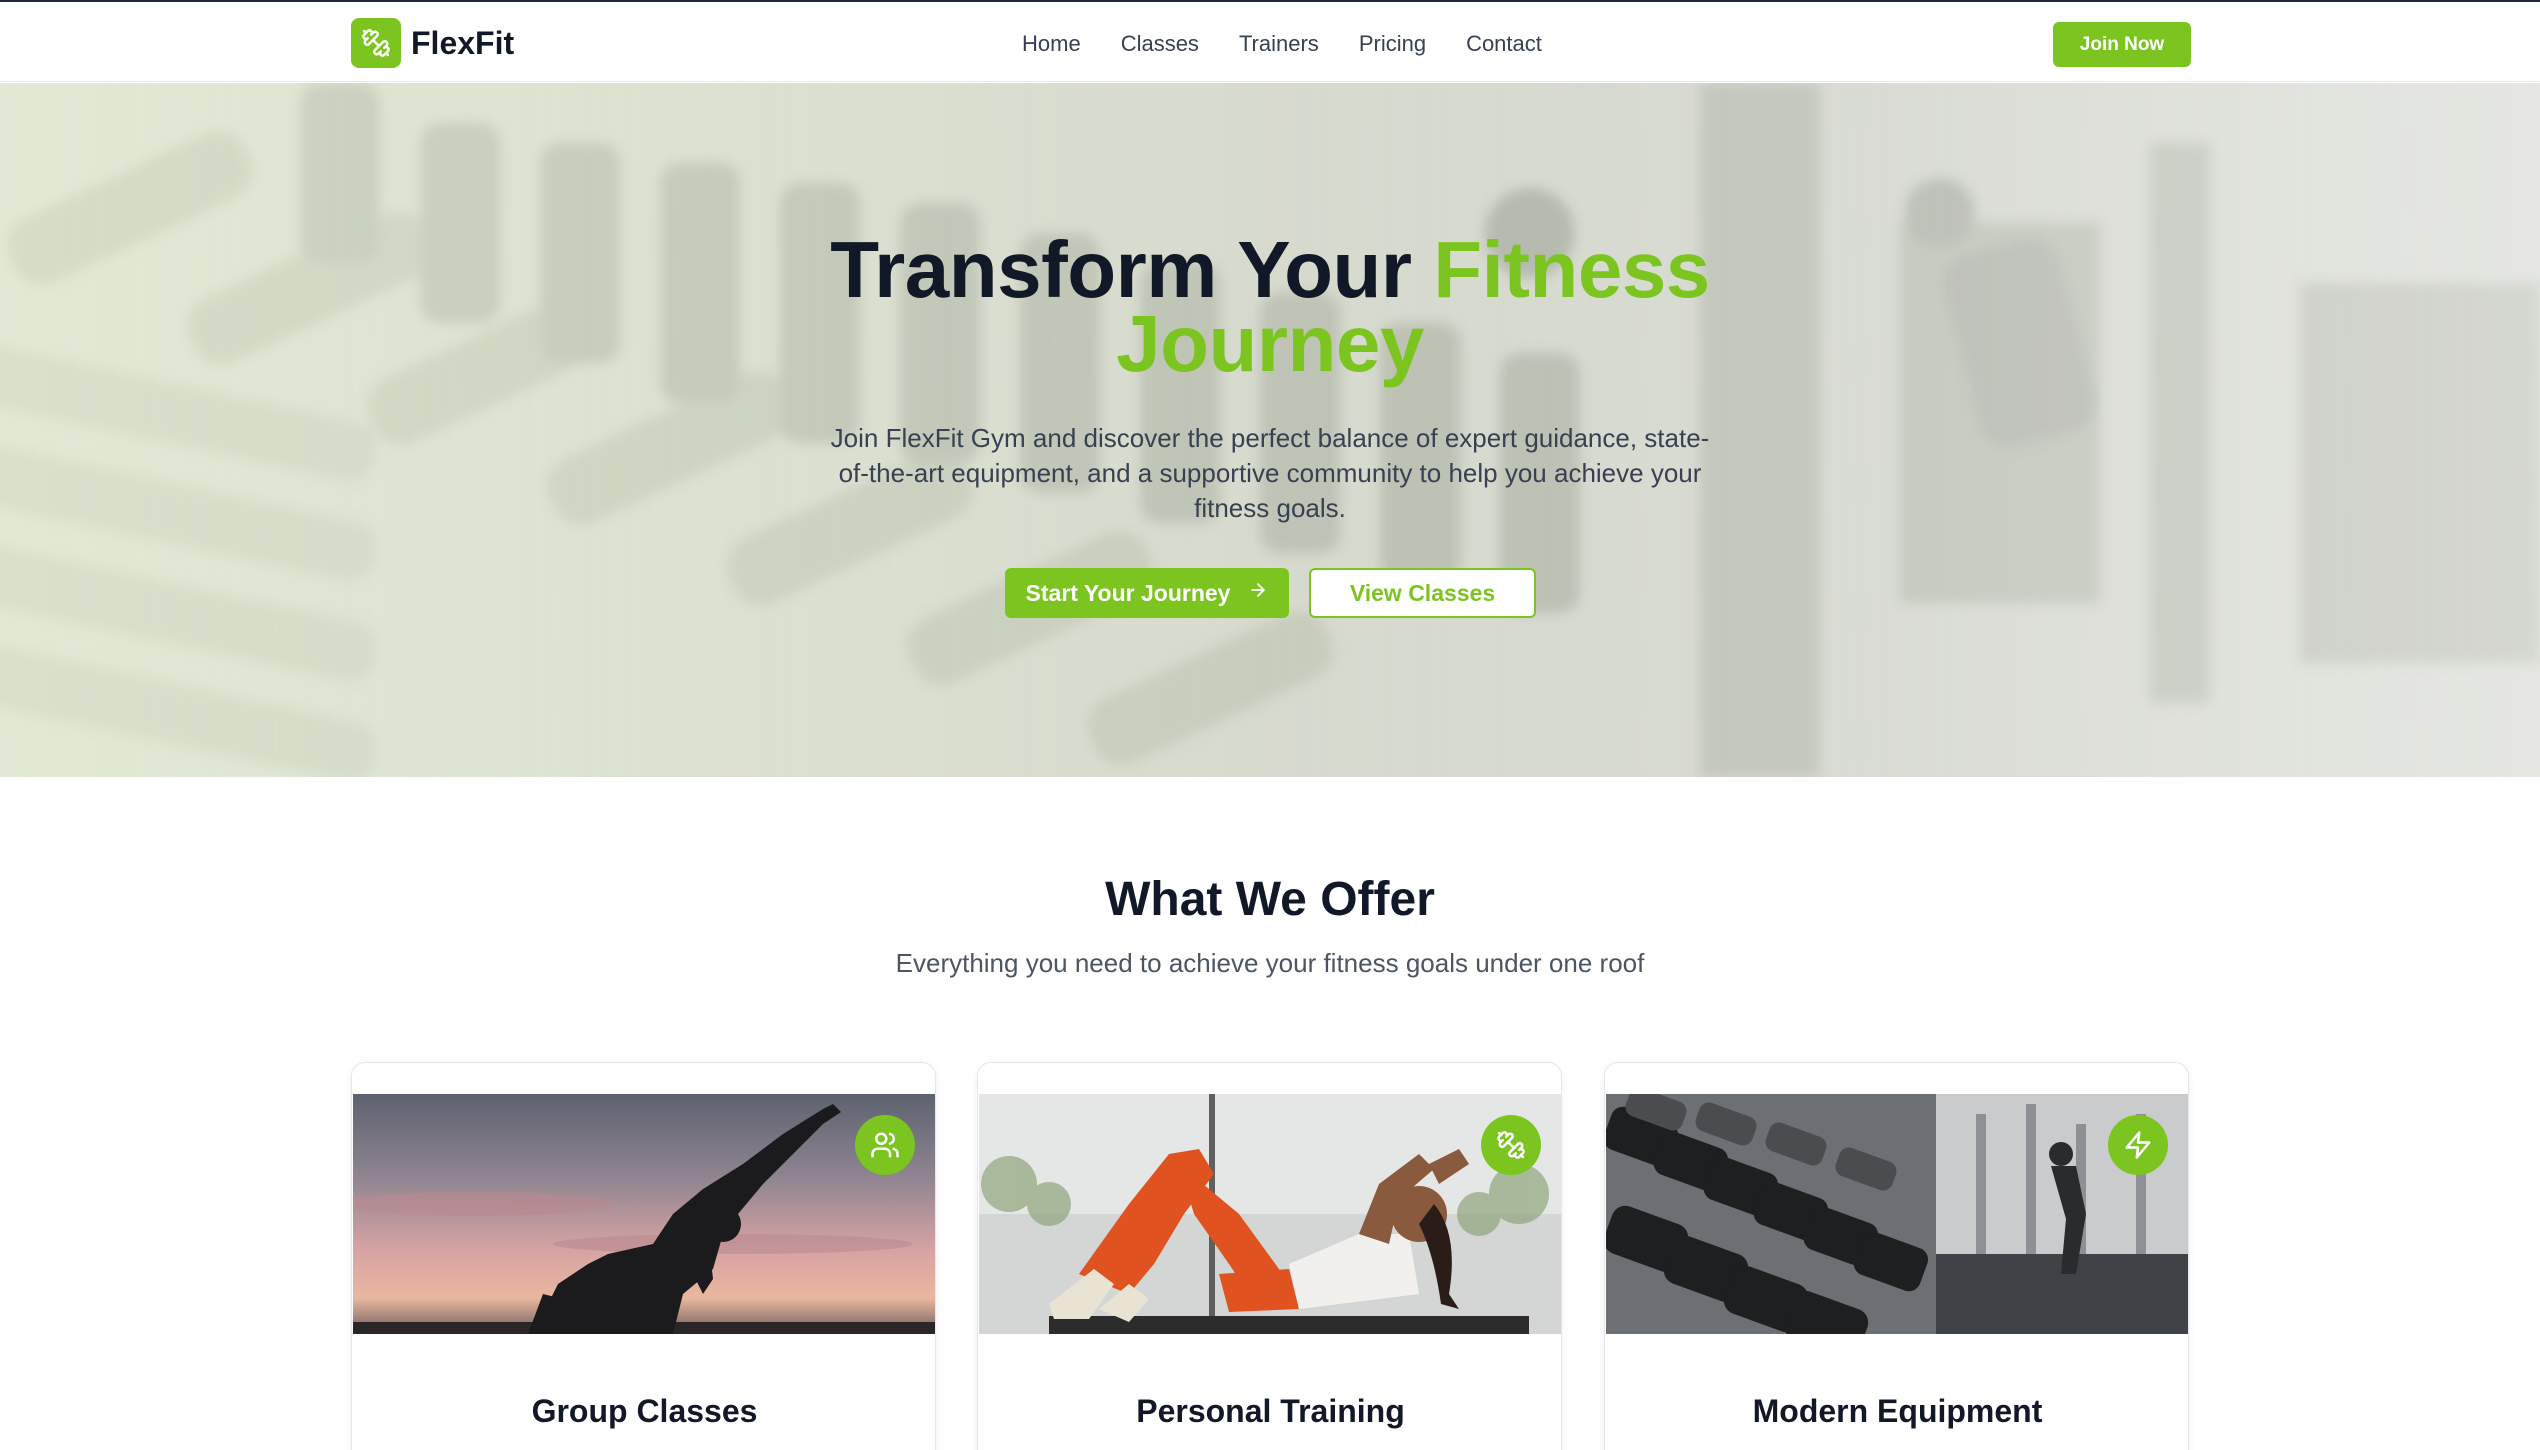  What do you see at coordinates (2138, 1145) in the screenshot?
I see `lightning-icon` at bounding box center [2138, 1145].